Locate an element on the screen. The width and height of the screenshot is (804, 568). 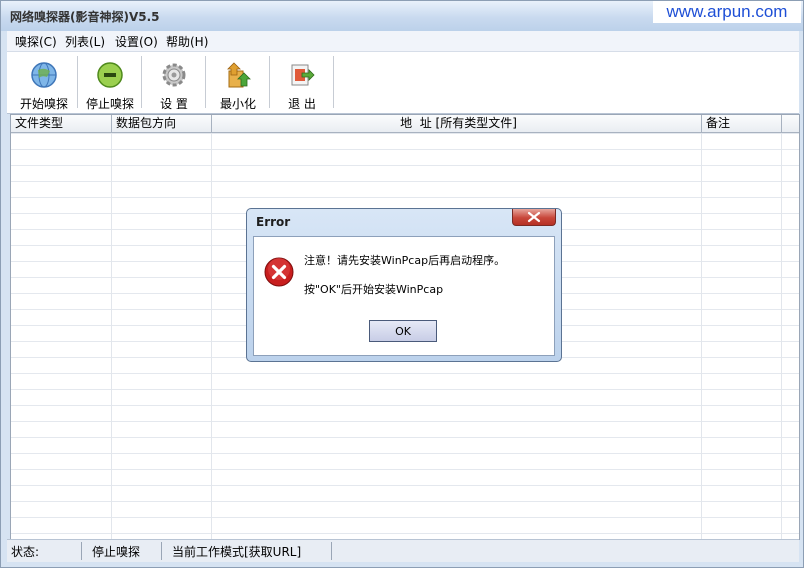
minimize-button: 最小化 is located at coordinates (238, 82).